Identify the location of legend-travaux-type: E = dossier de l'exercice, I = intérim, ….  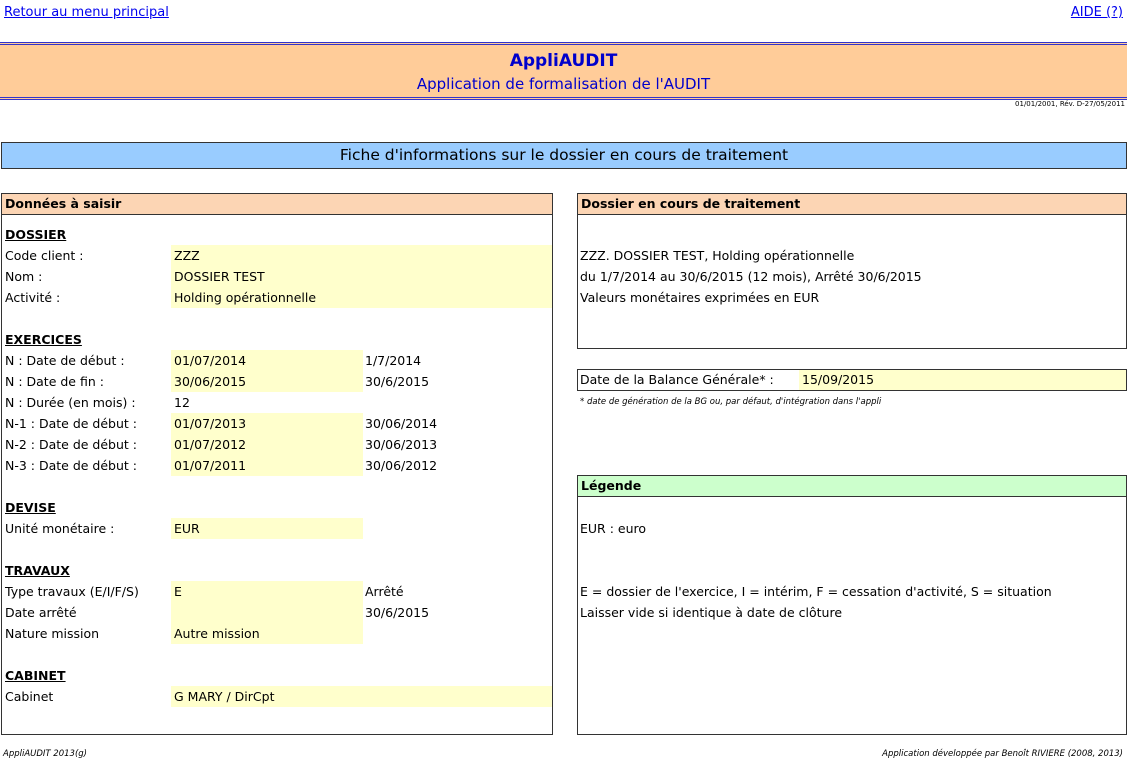
(816, 591).